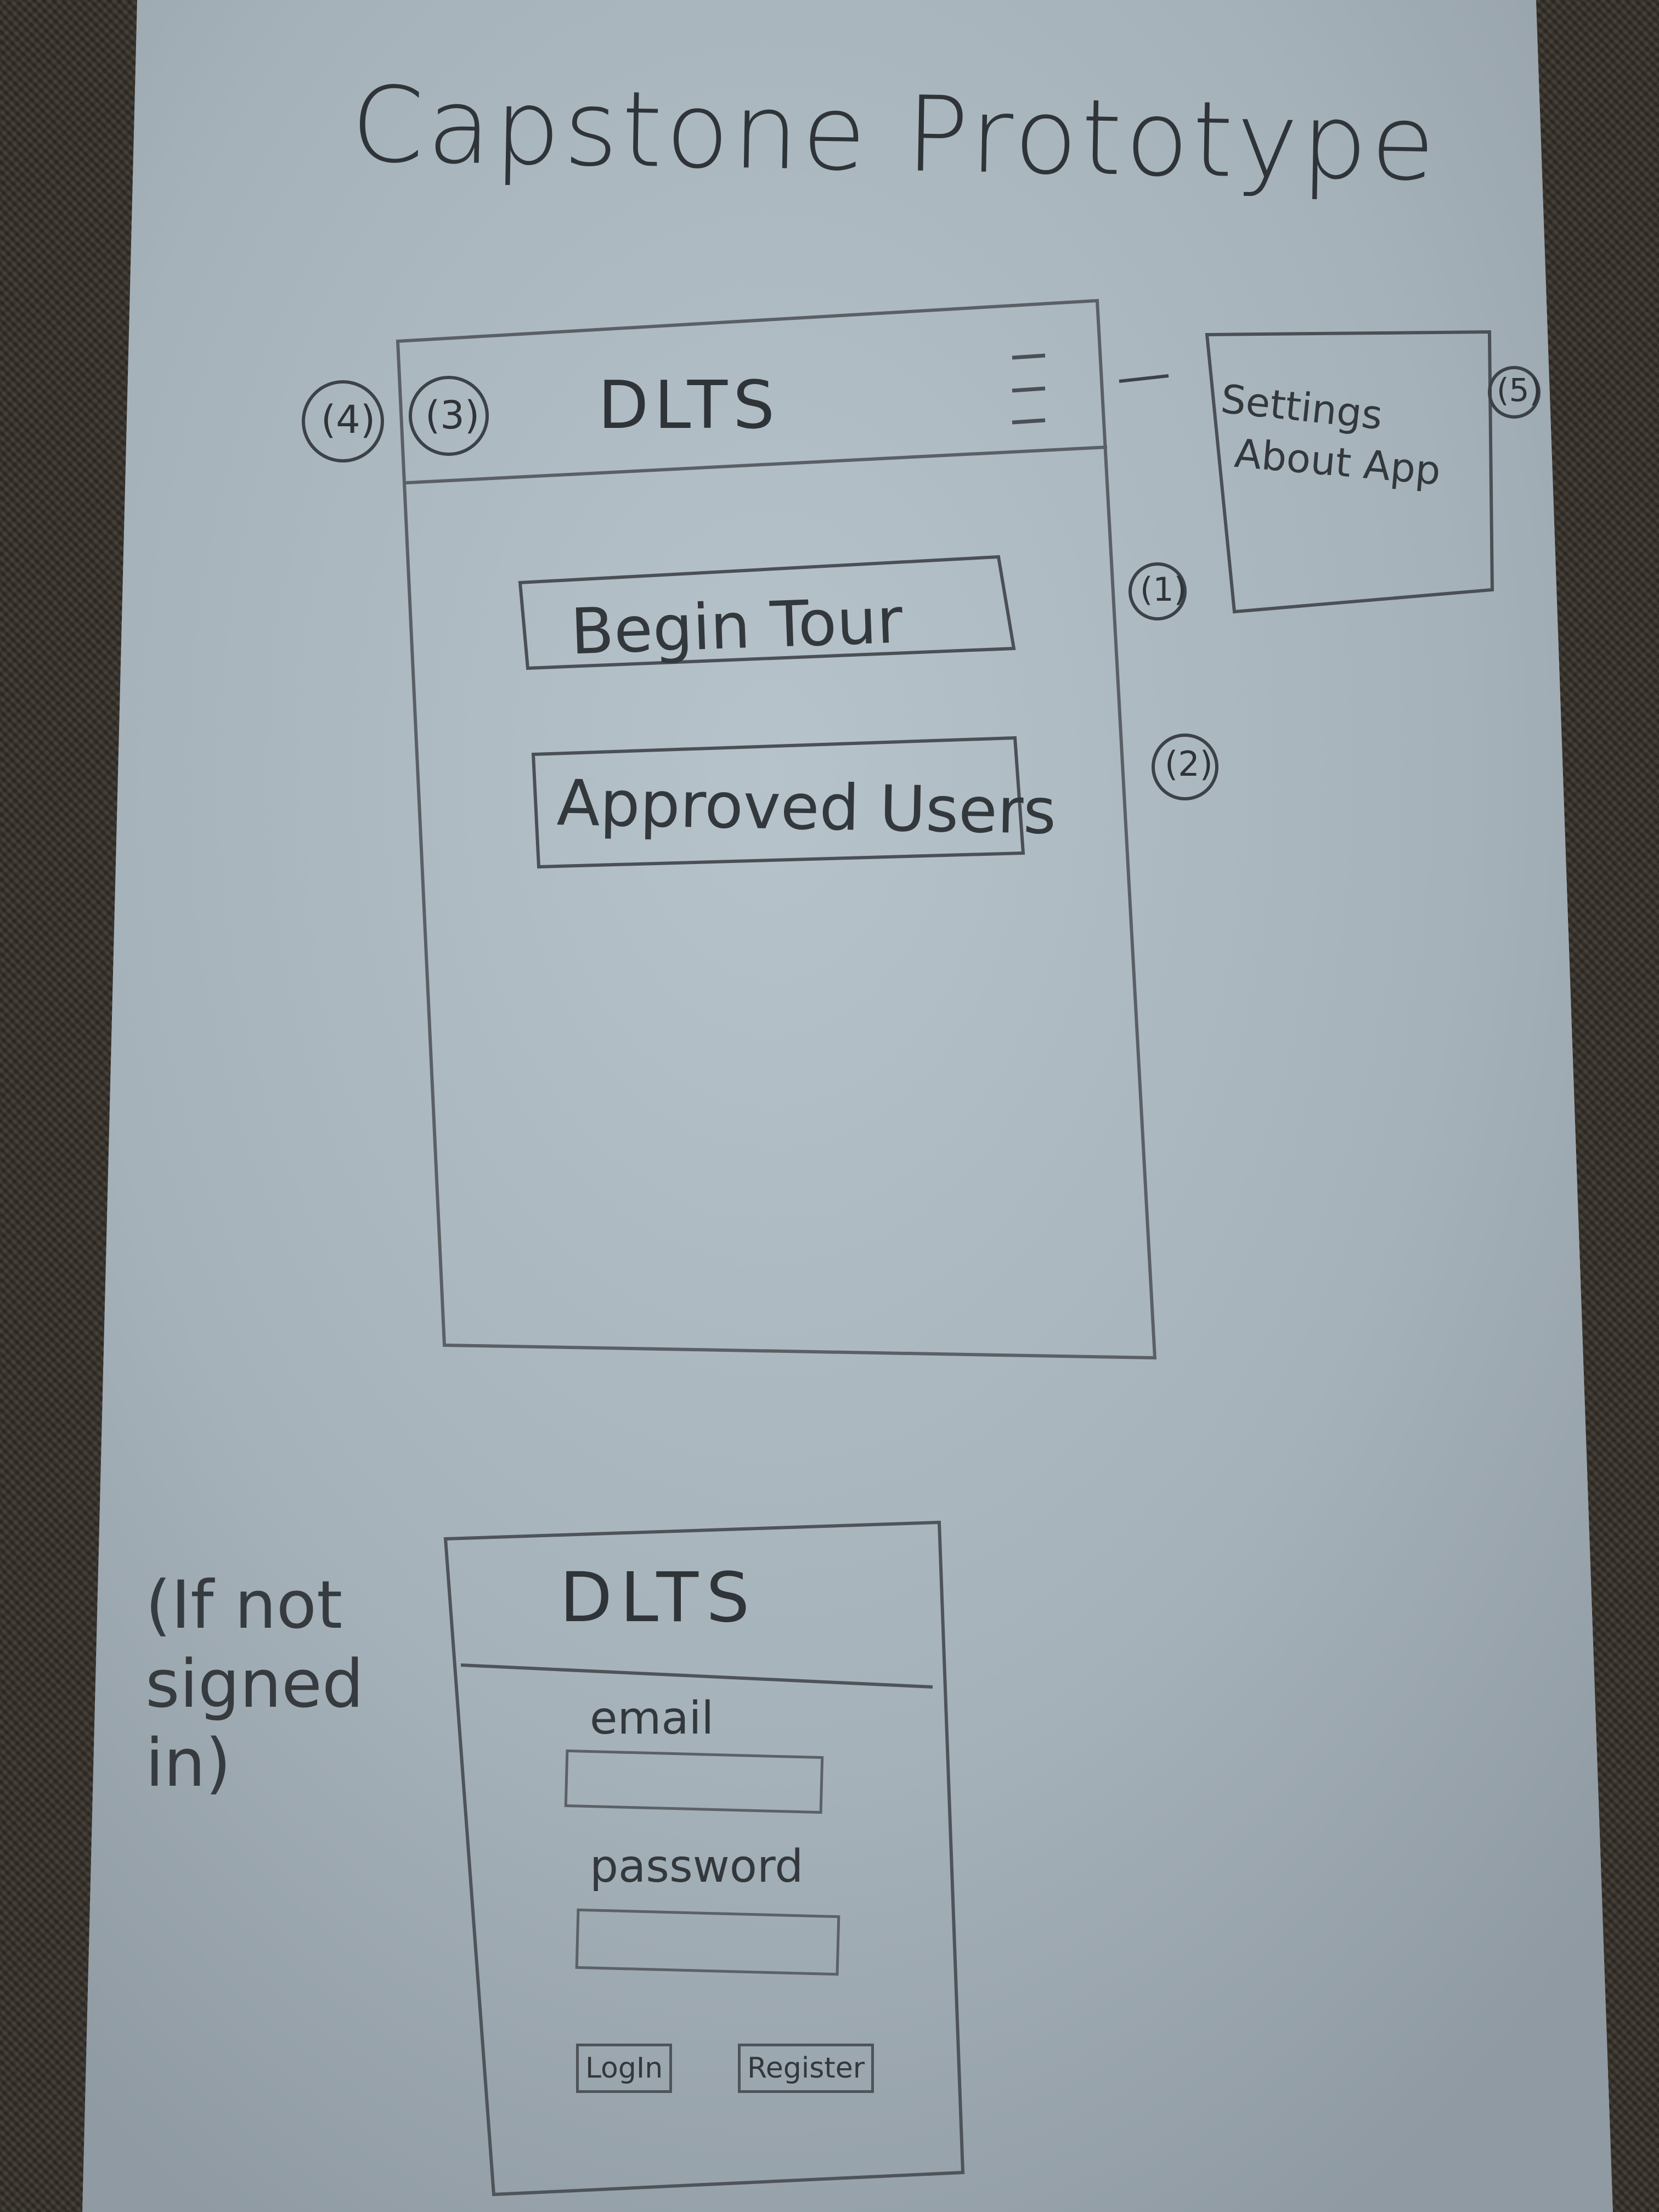  Describe the element at coordinates (1189, 764) in the screenshot. I see `section-2-number: (2)` at that location.